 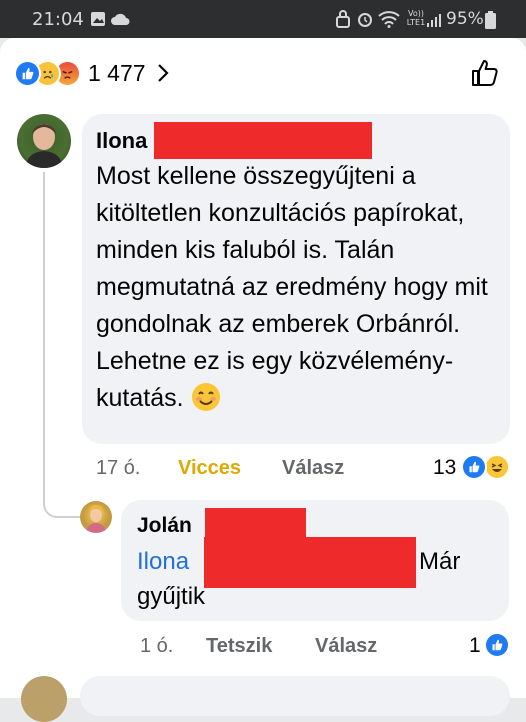 I want to click on reply-thread-line, so click(x=63, y=345).